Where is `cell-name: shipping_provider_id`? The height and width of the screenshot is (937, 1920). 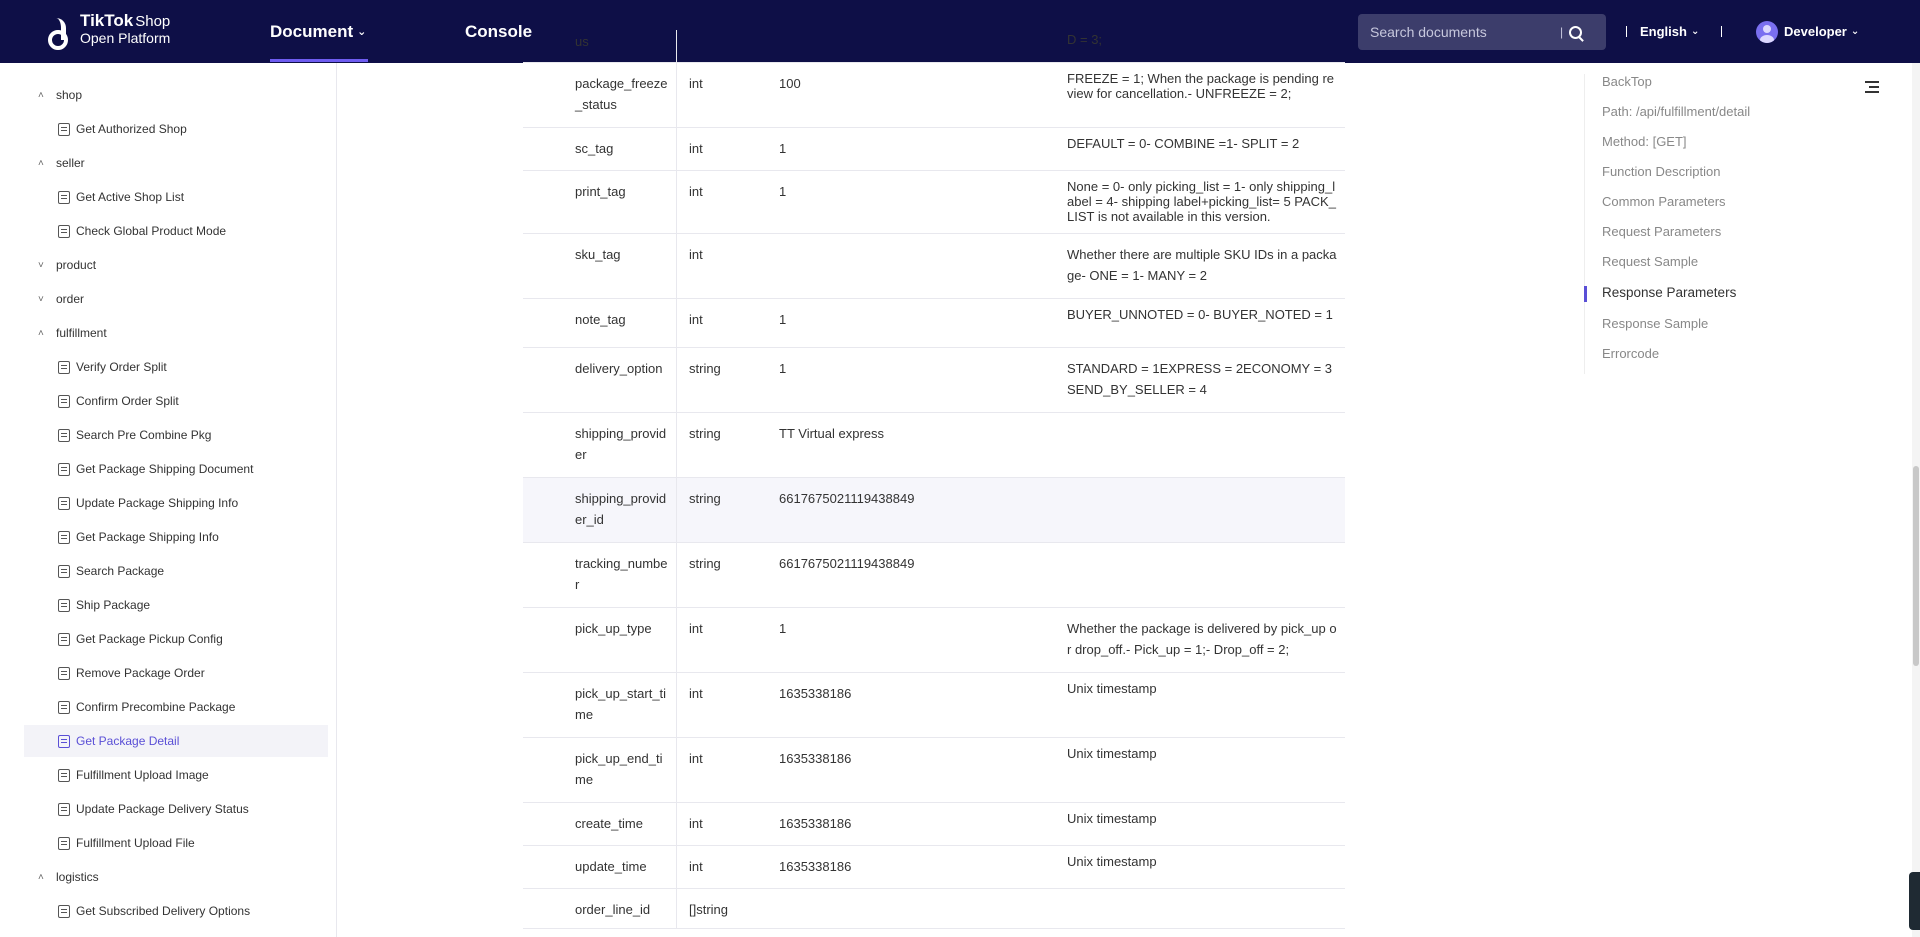 cell-name: shipping_provider_id is located at coordinates (621, 509).